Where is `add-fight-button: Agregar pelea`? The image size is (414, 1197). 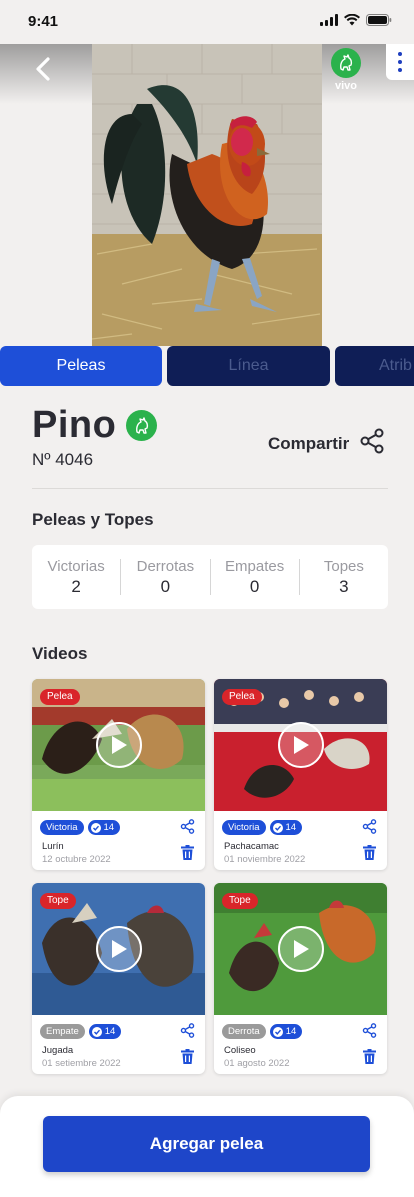 add-fight-button: Agregar pelea is located at coordinates (206, 1144).